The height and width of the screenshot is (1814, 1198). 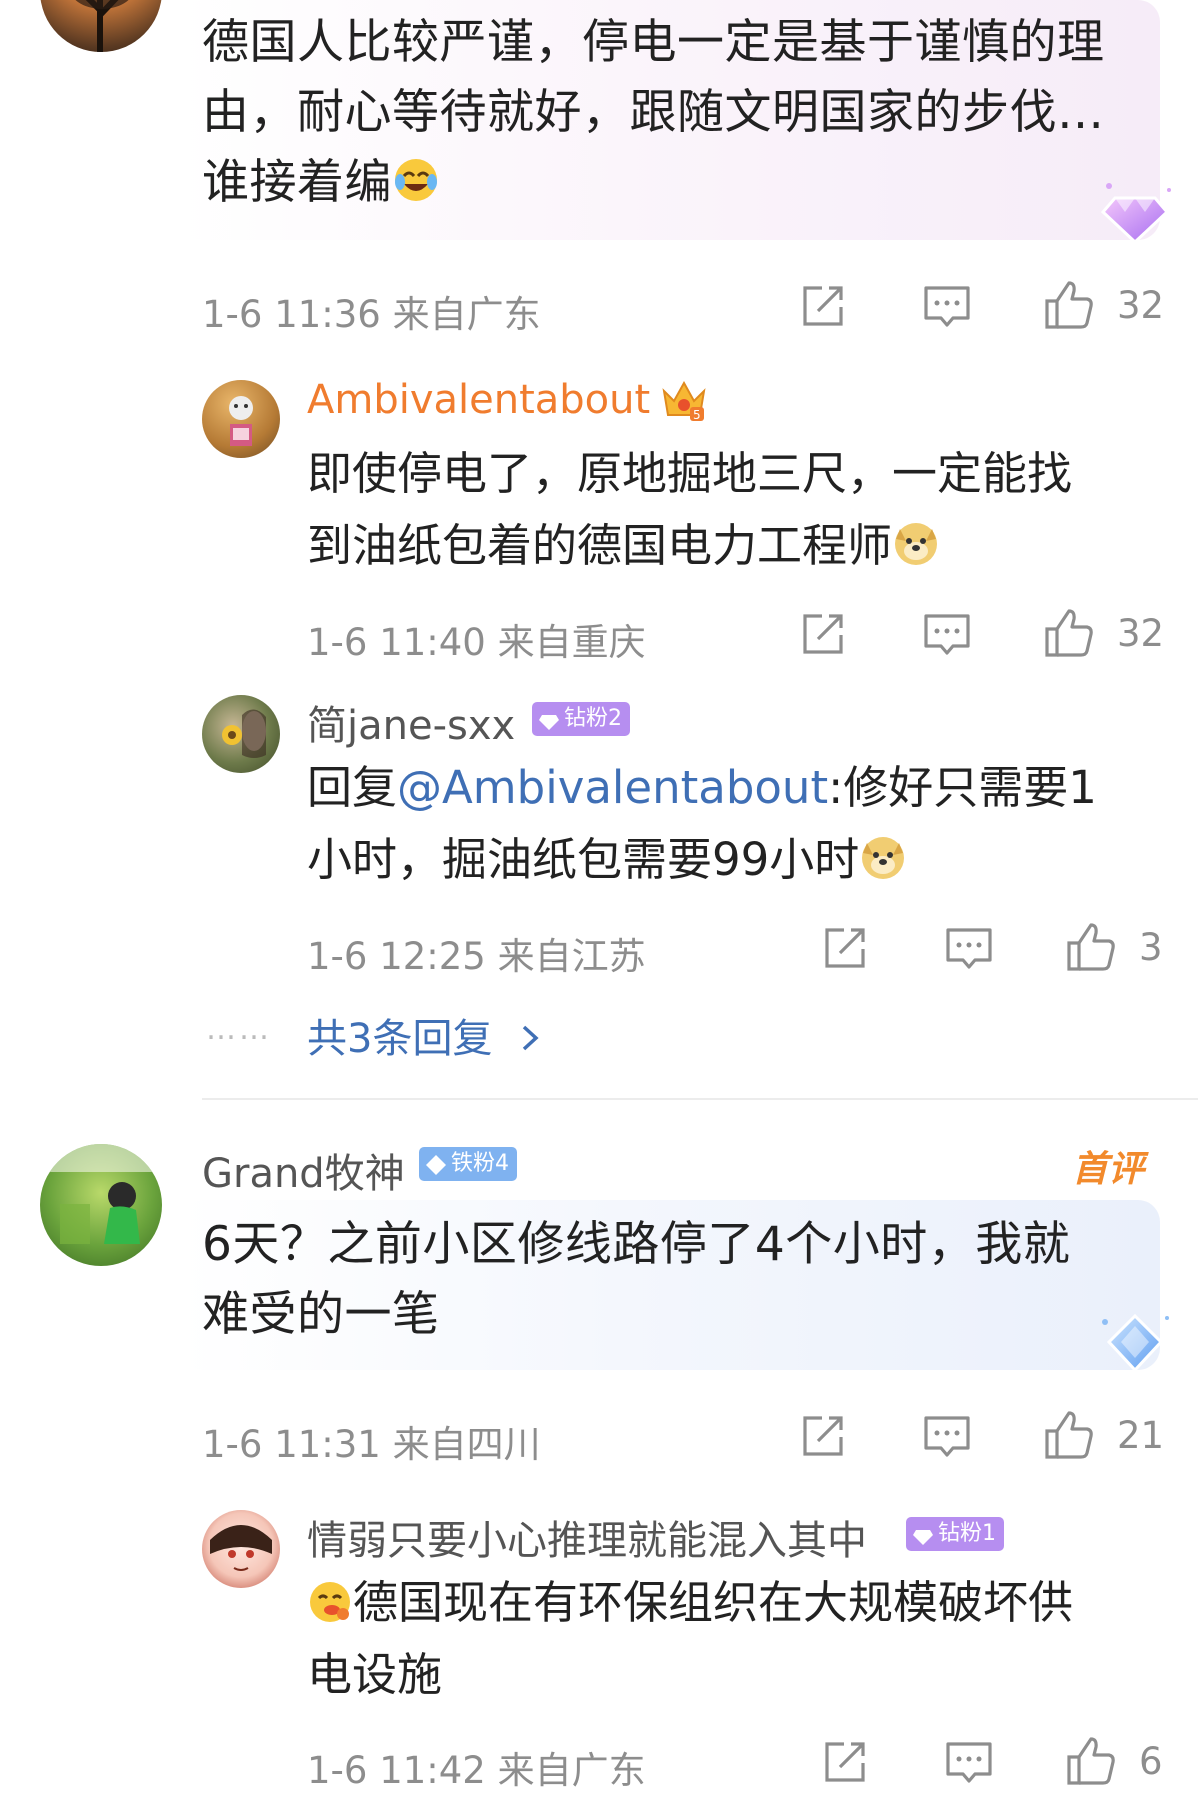 I want to click on comment-text-line: 6天？之前小区修线路停了4个小时，我就, so click(x=636, y=1244).